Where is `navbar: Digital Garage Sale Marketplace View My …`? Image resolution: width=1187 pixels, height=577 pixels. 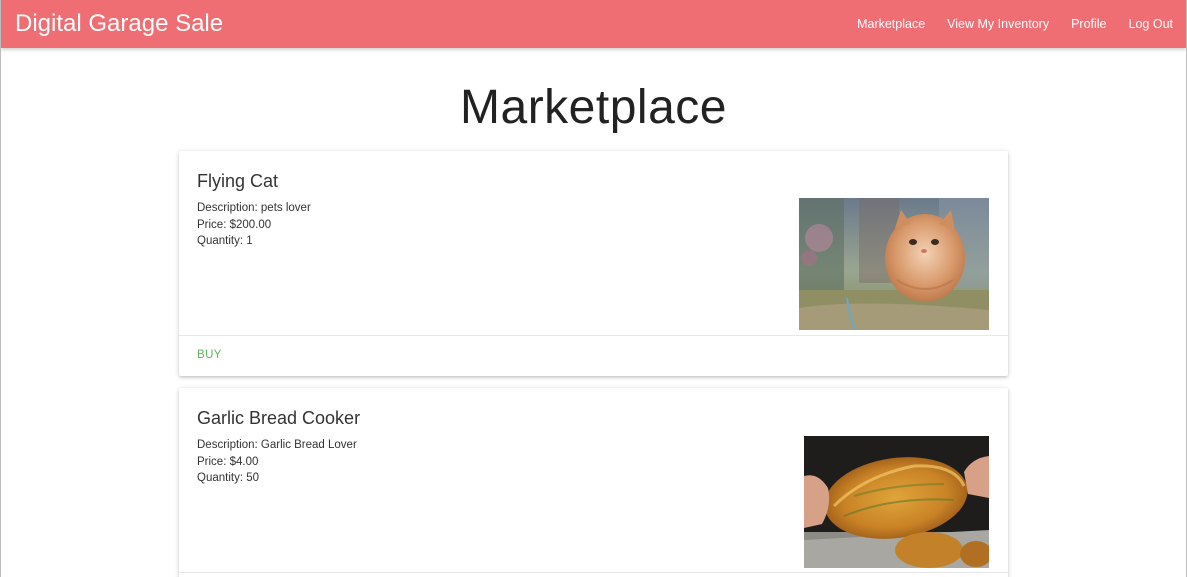
navbar: Digital Garage Sale Marketplace View My … is located at coordinates (593, 24).